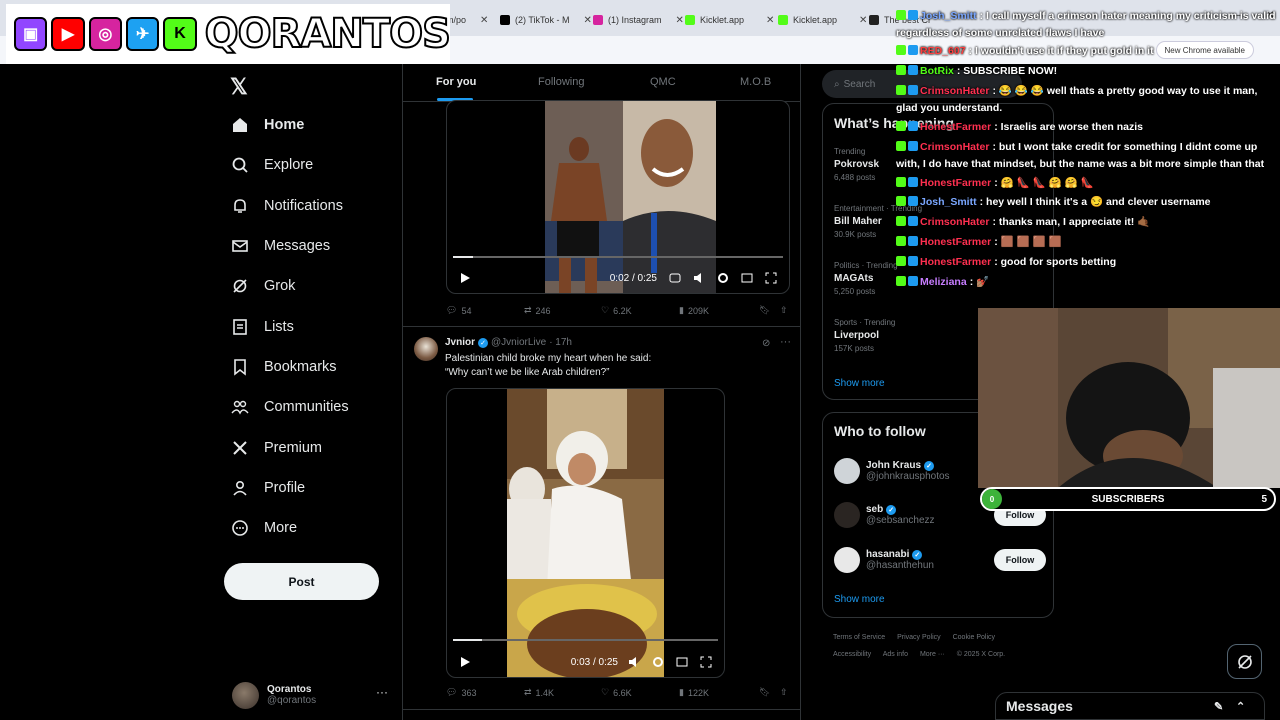 Image resolution: width=1280 pixels, height=720 pixels. What do you see at coordinates (616, 310) in the screenshot?
I see `like-button: ♡ 6.2K` at bounding box center [616, 310].